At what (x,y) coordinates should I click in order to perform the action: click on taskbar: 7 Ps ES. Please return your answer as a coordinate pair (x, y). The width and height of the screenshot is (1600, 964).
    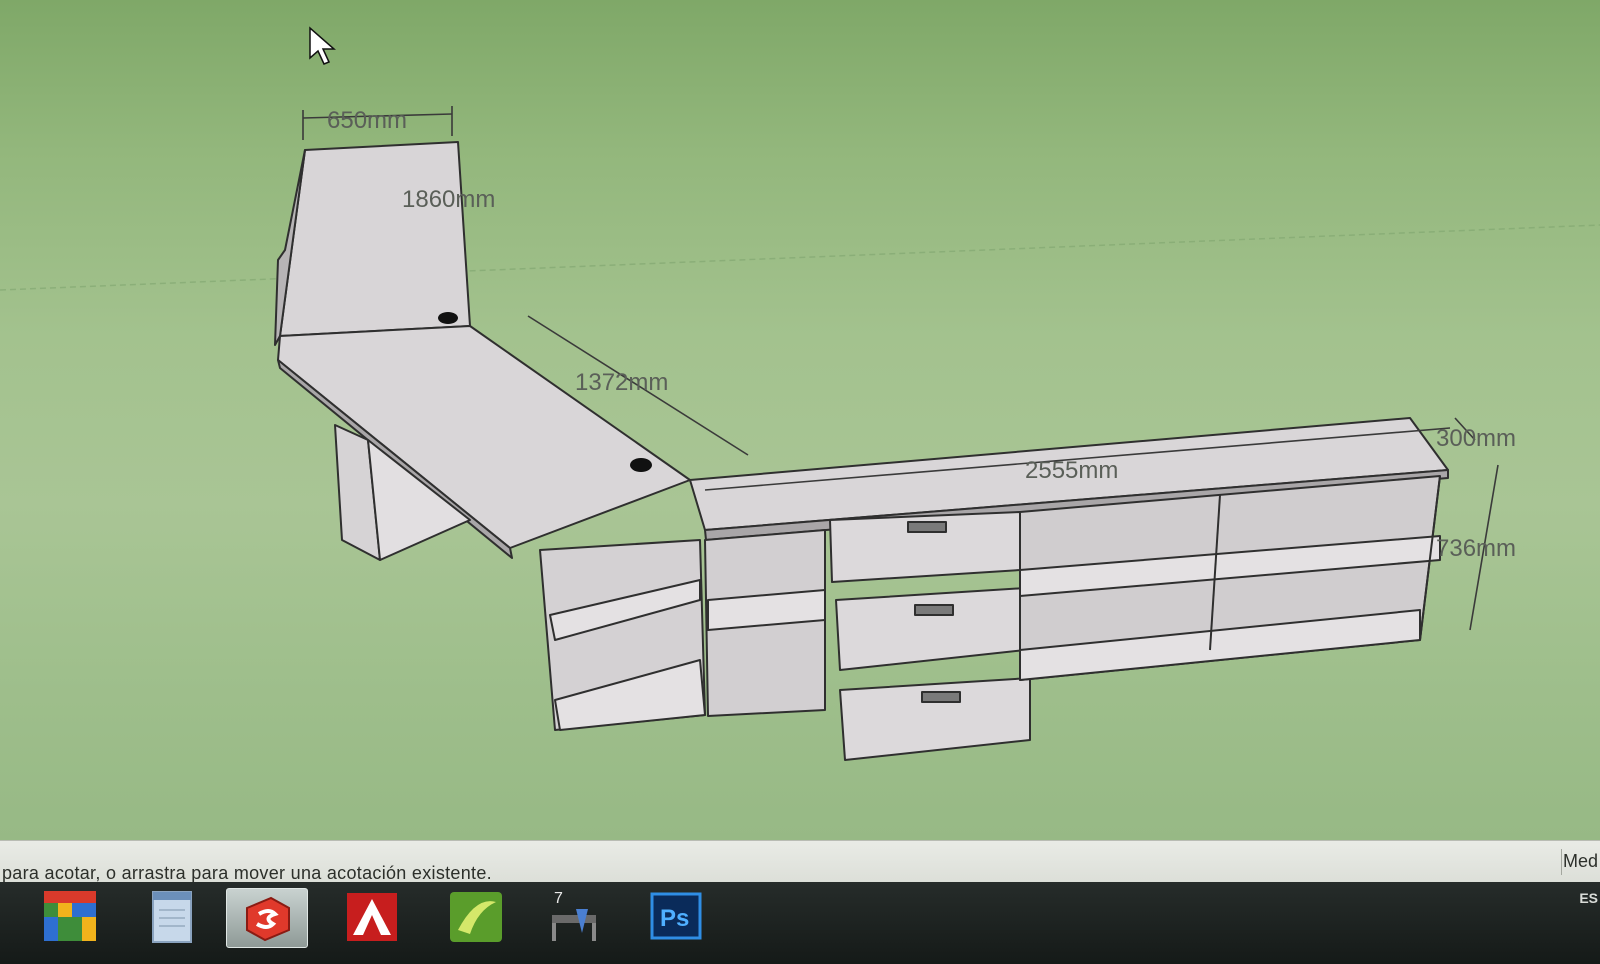
    Looking at the image, I should click on (800, 923).